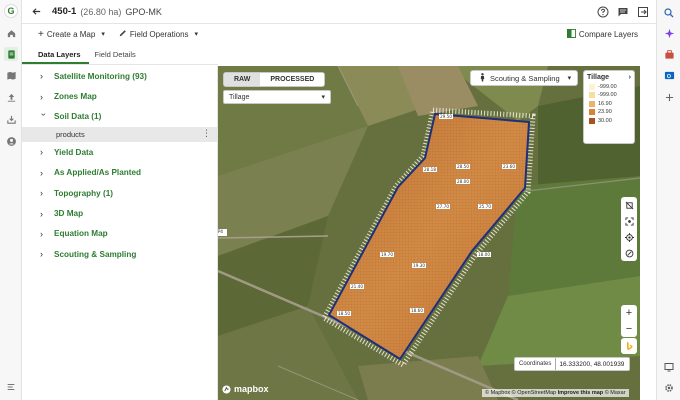  I want to click on attribute-select: Tillage ▾, so click(277, 97).